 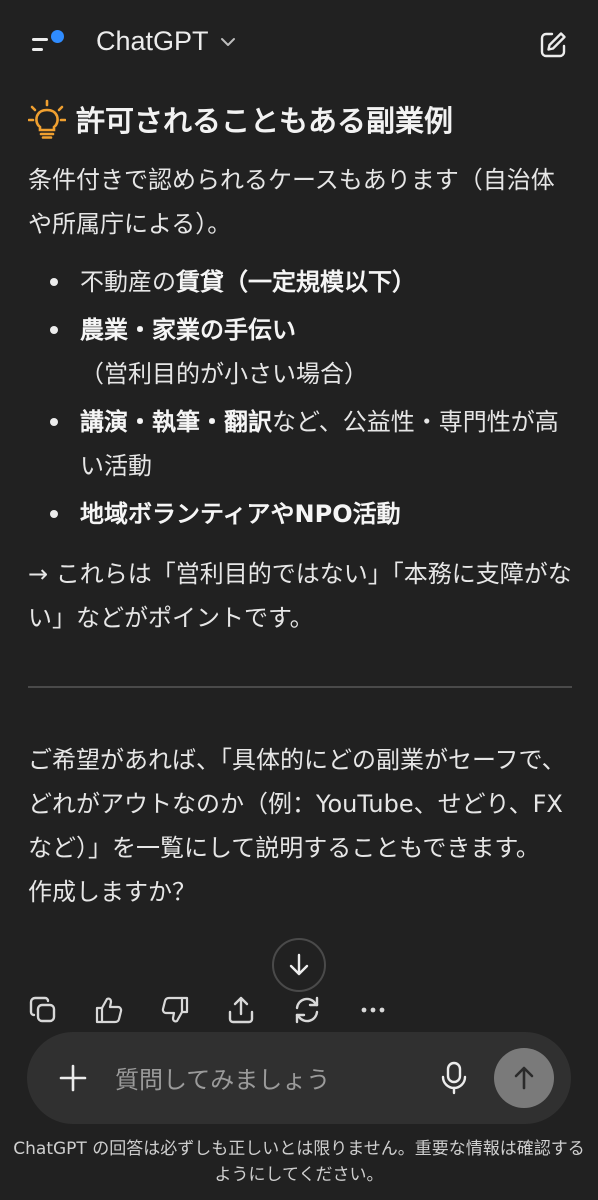 I want to click on list-item-bold: 講演・執筆・翻訳, so click(x=176, y=422).